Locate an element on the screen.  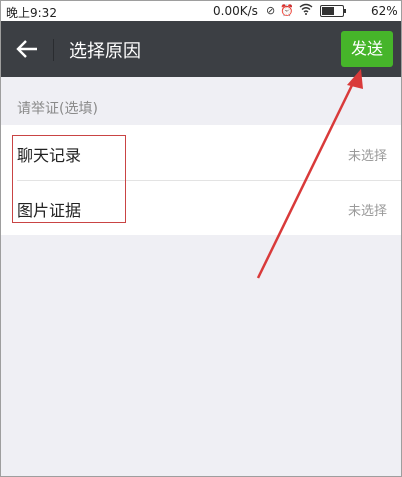
annotation-arrow is located at coordinates (309, 174).